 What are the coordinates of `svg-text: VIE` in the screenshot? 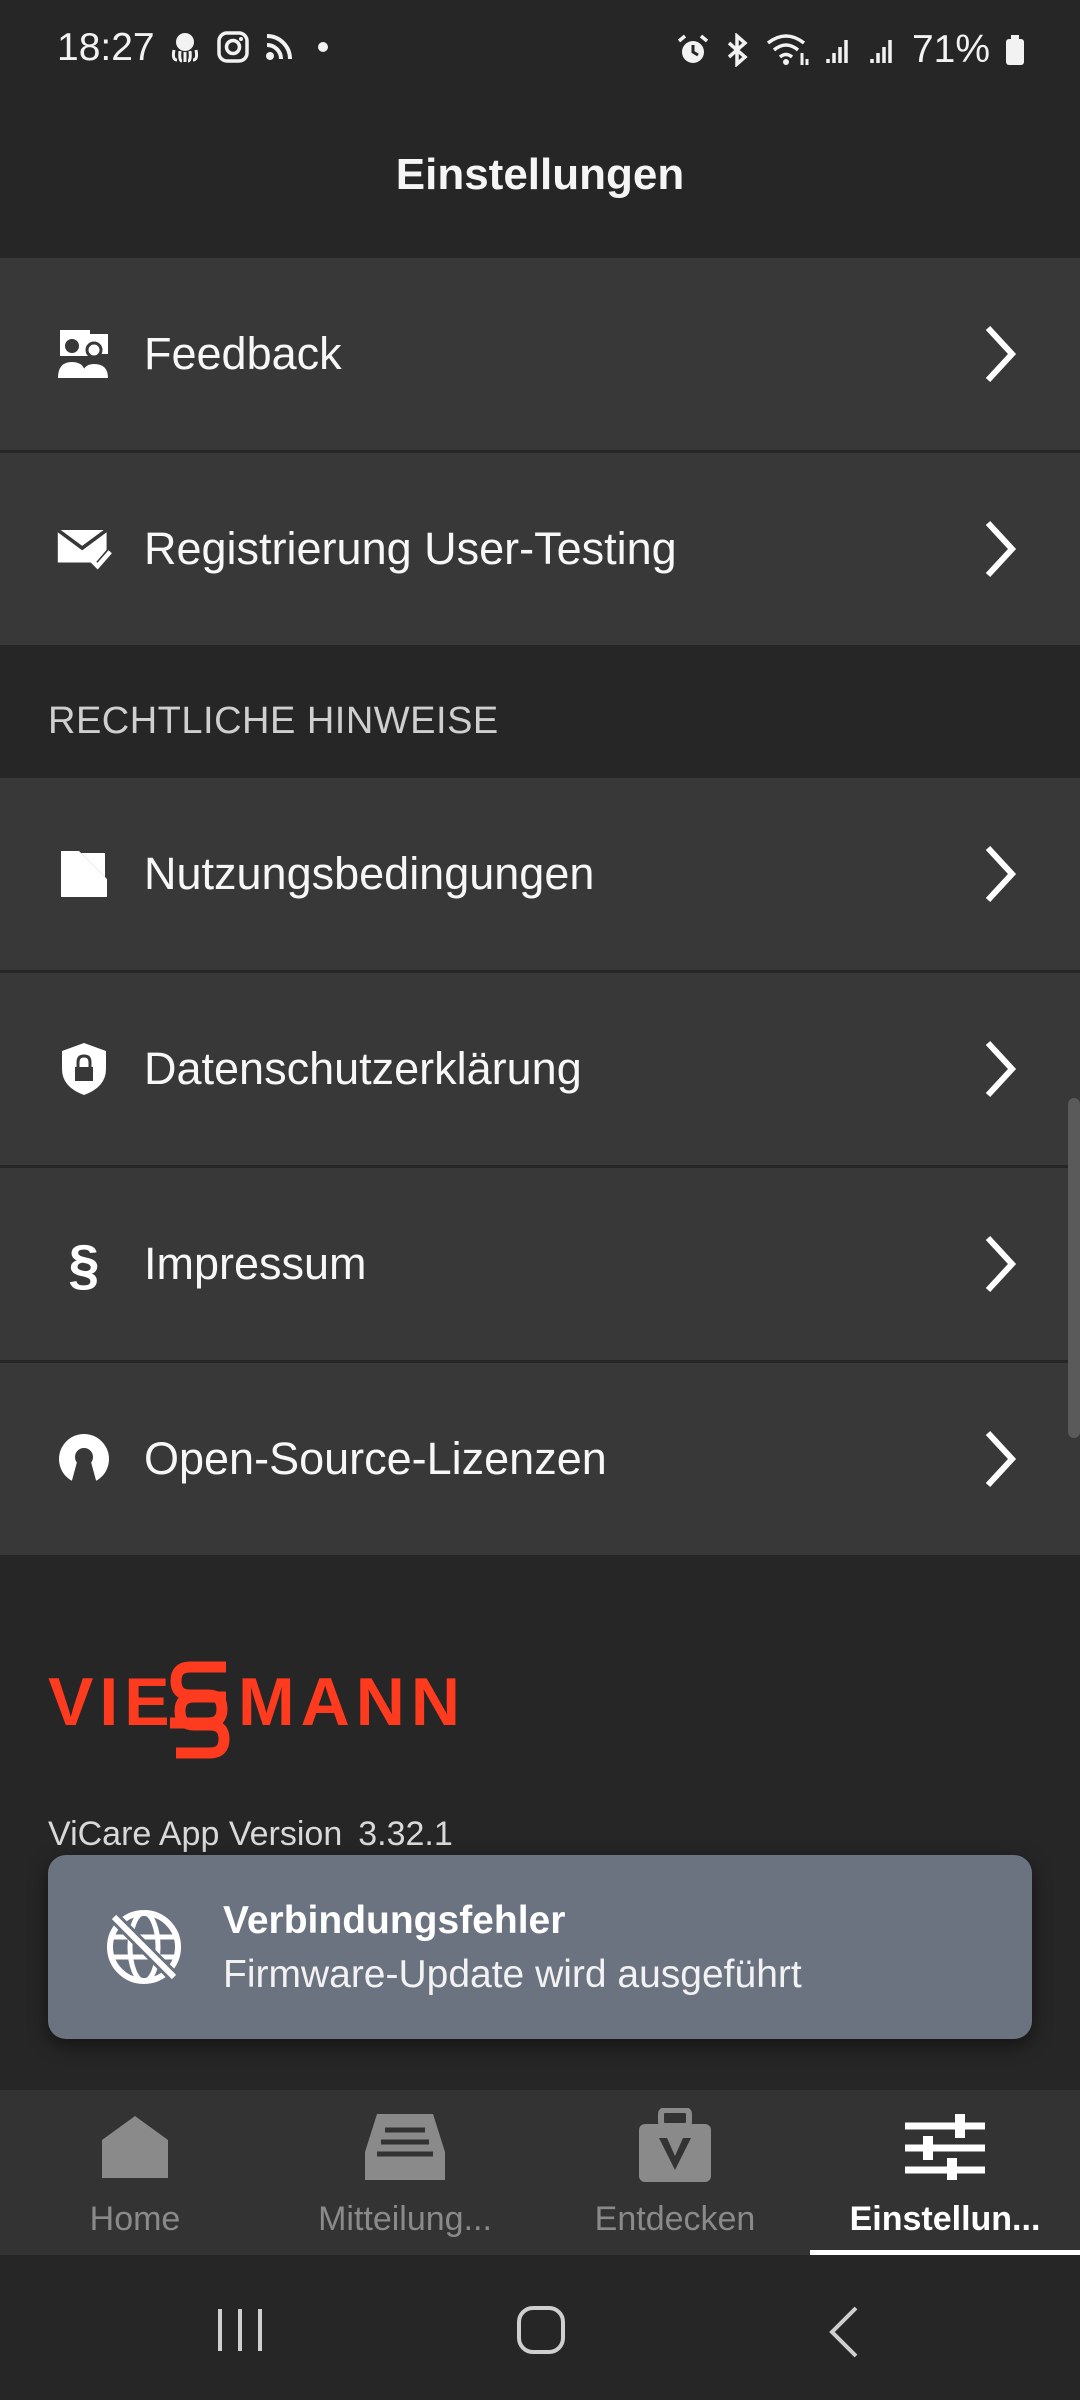 It's located at (112, 1702).